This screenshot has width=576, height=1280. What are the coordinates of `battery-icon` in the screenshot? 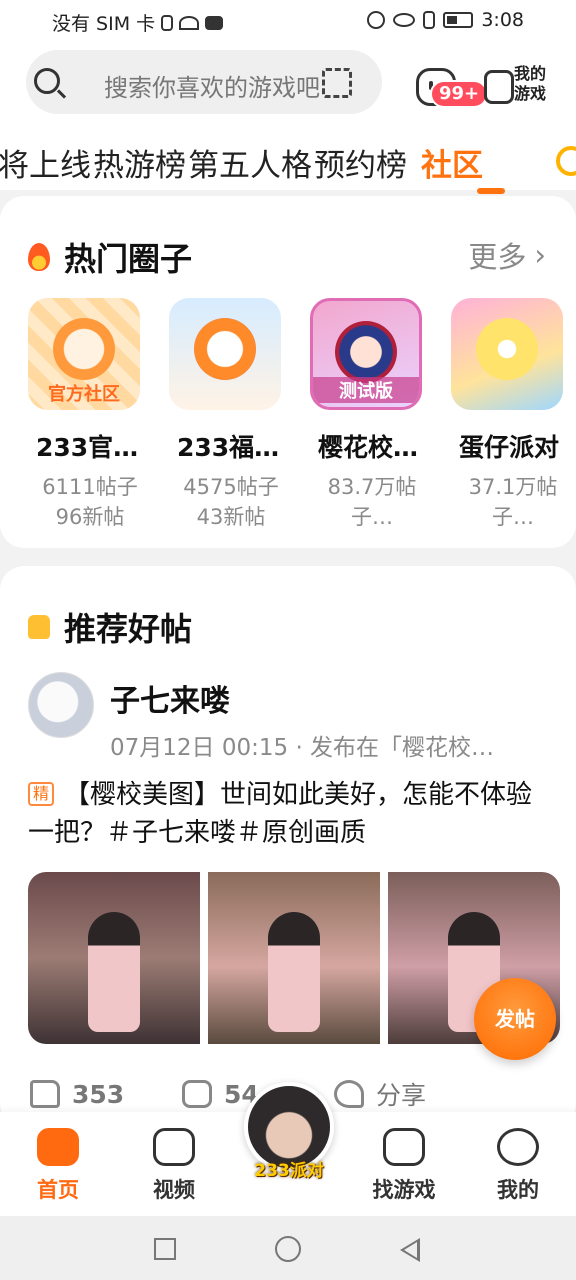 It's located at (458, 20).